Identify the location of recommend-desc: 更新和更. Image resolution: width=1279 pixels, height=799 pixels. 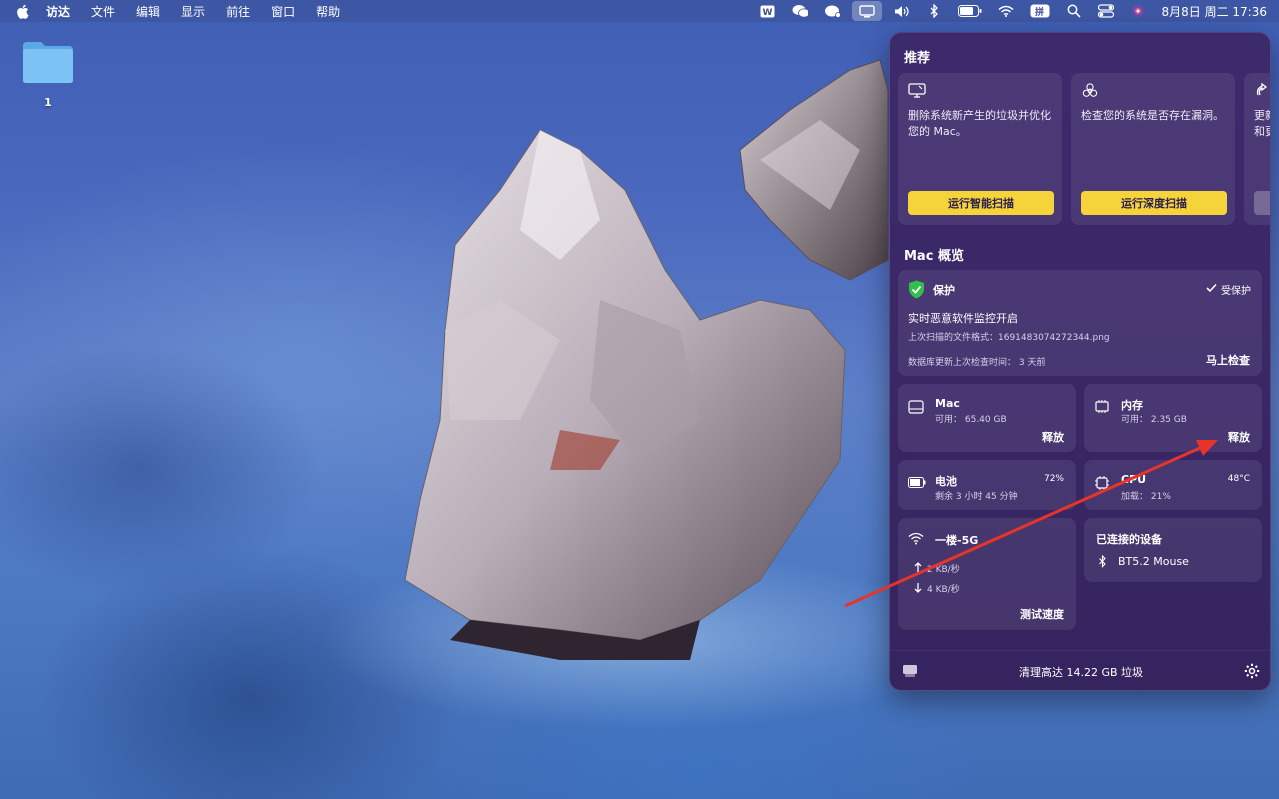
(1262, 123).